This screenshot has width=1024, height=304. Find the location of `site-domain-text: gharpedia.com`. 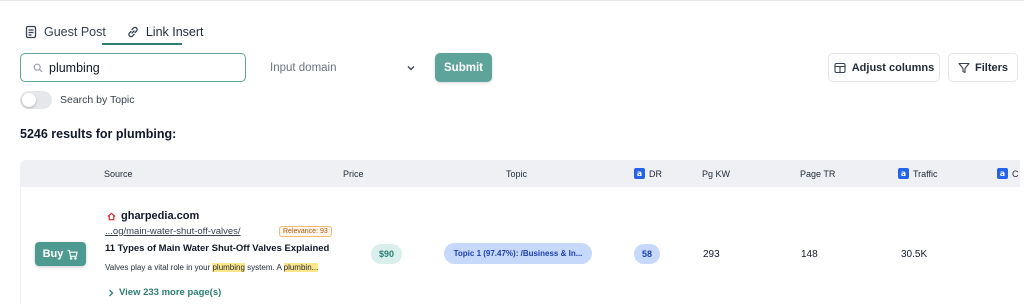

site-domain-text: gharpedia.com is located at coordinates (160, 216).